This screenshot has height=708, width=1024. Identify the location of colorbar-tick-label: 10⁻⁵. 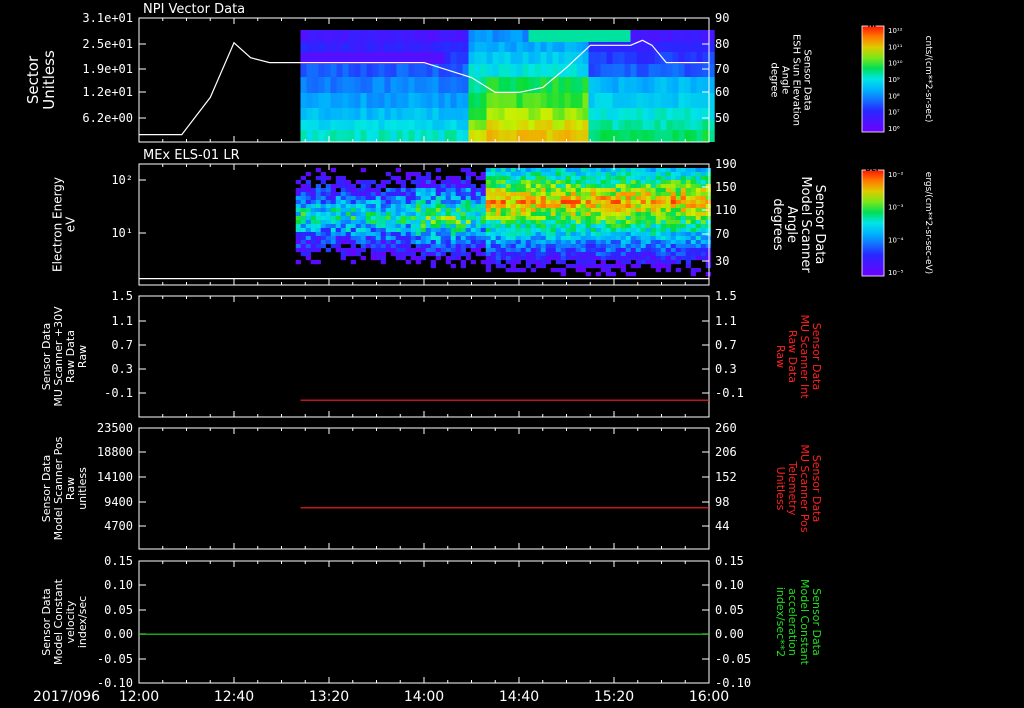
(896, 273).